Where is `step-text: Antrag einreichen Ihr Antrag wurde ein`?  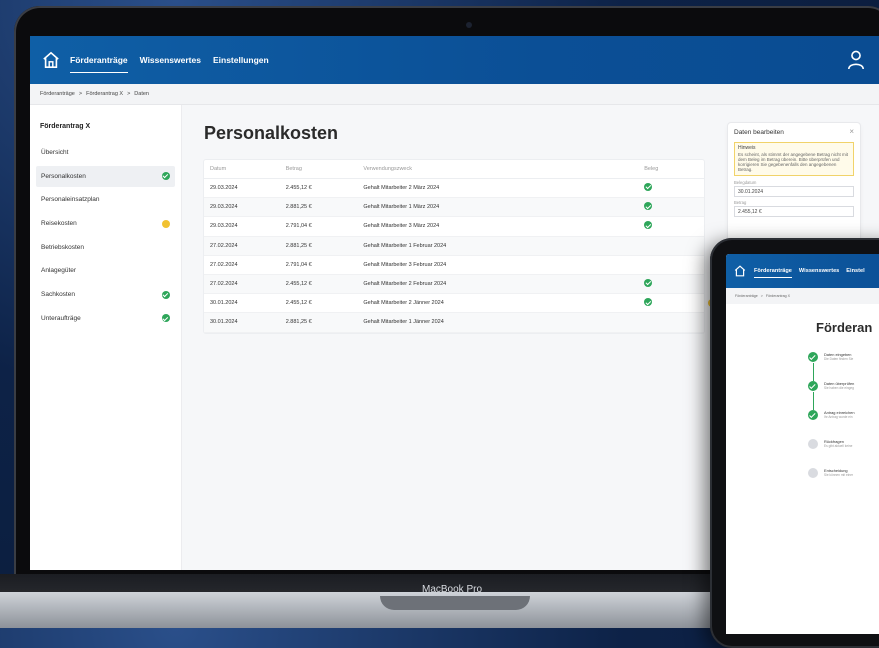 step-text: Antrag einreichen Ihr Antrag wurde ein is located at coordinates (839, 424).